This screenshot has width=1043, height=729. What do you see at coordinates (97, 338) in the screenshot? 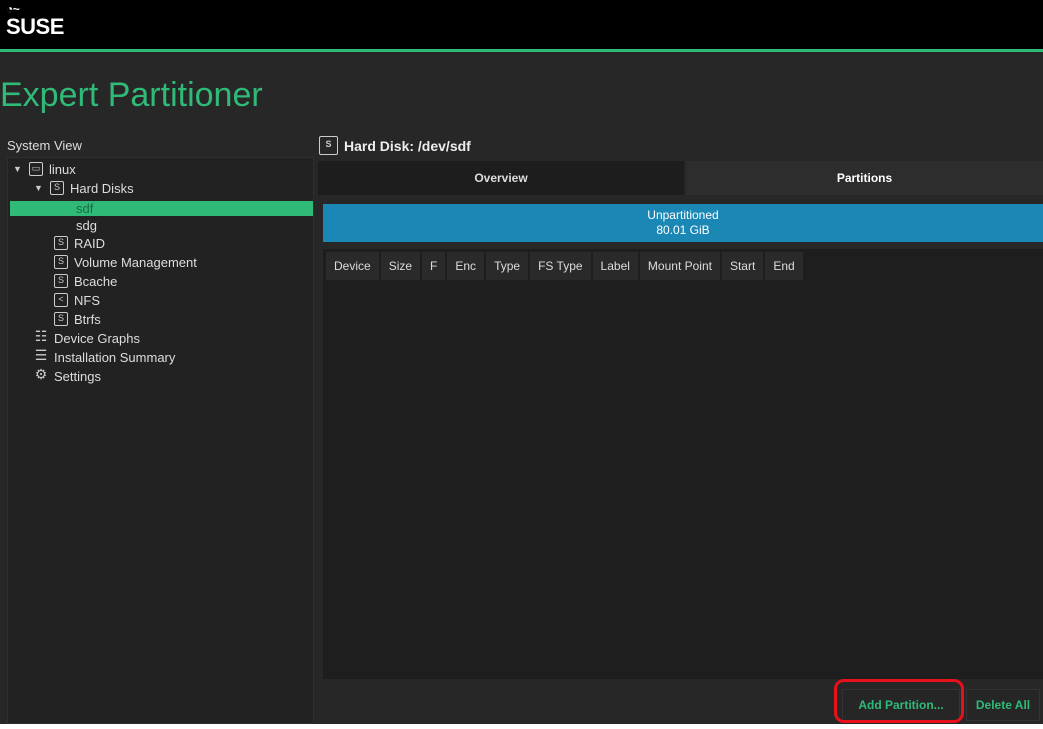
I see `tree-item-label: Device Graphs` at bounding box center [97, 338].